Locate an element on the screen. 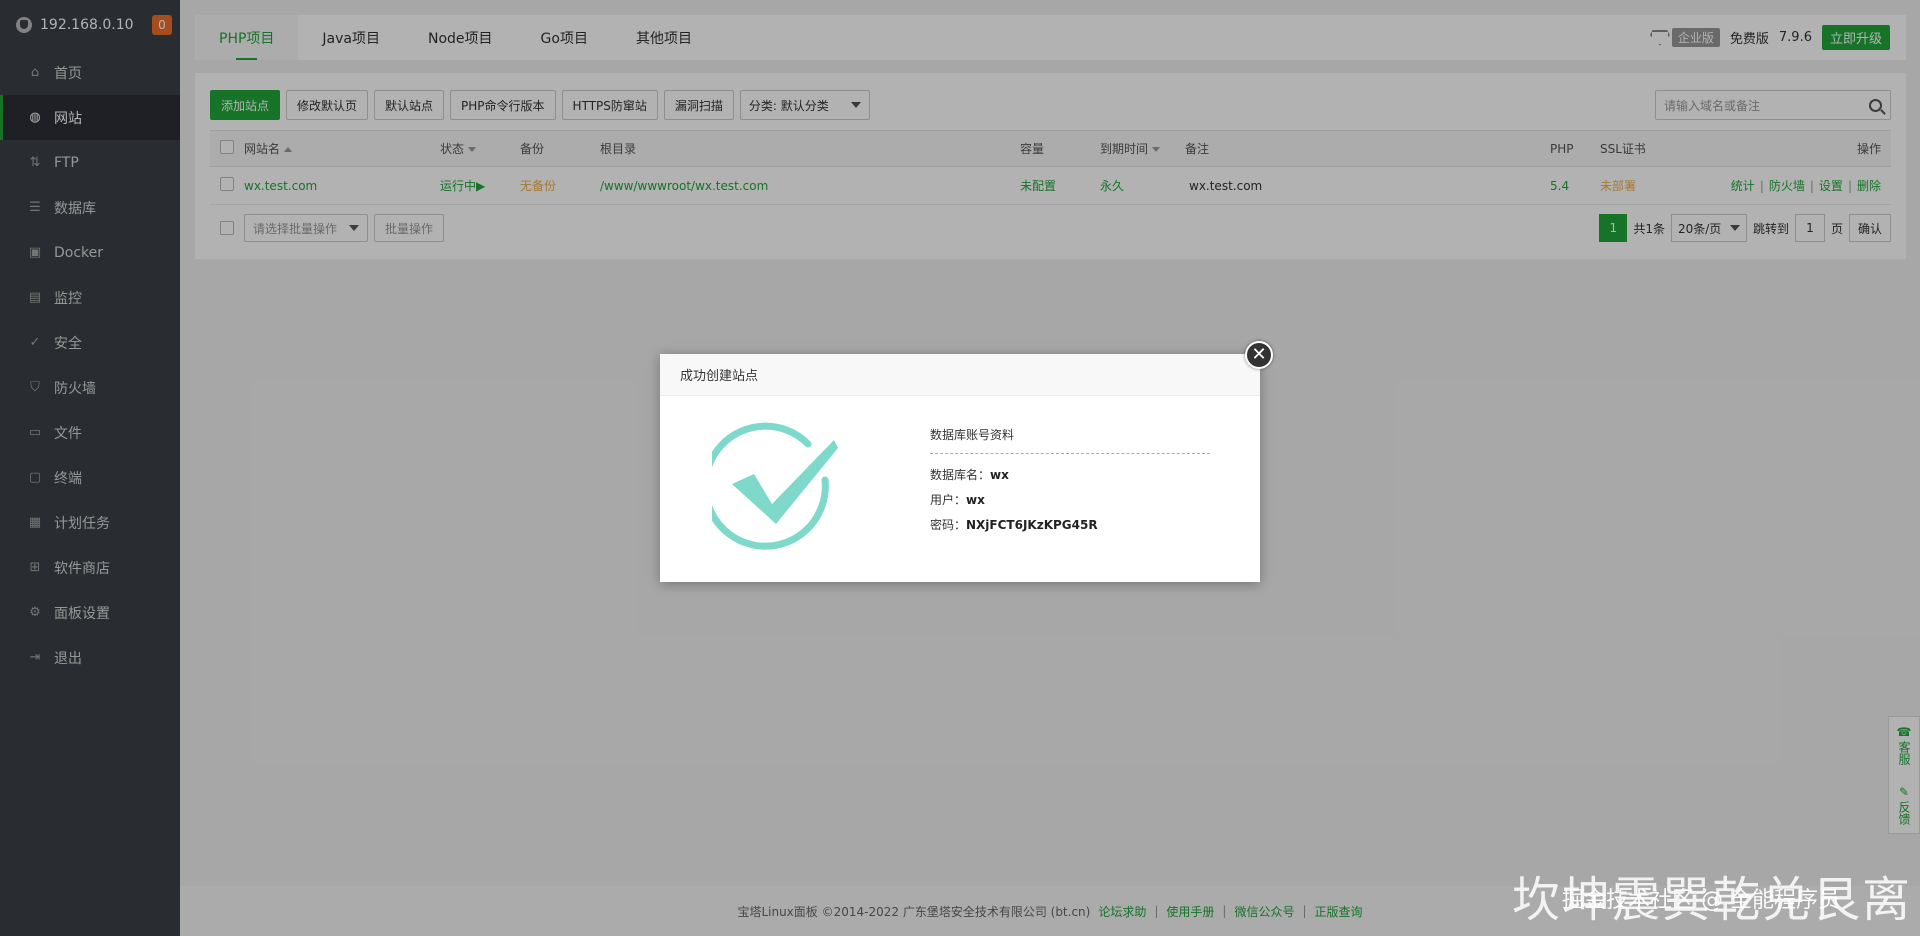  db-name-line: 数据库名：wx is located at coordinates (969, 475).